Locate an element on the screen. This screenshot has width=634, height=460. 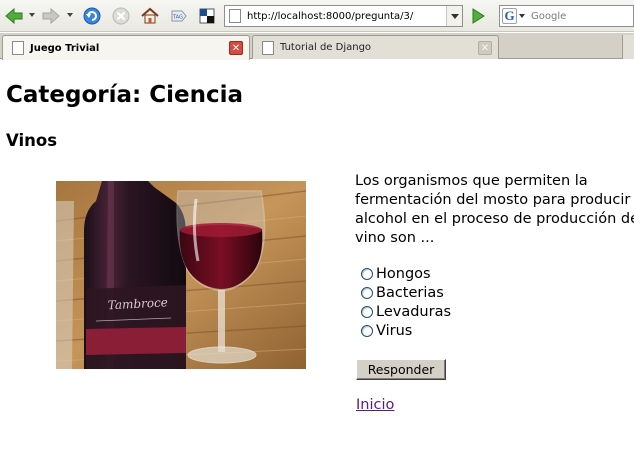
browser-toolbar: TAG G is located at coordinates (317, 16).